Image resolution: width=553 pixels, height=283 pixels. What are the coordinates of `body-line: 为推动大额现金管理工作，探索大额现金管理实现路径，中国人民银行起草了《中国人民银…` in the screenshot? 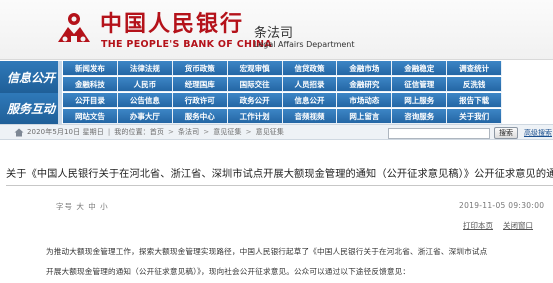 It's located at (267, 251).